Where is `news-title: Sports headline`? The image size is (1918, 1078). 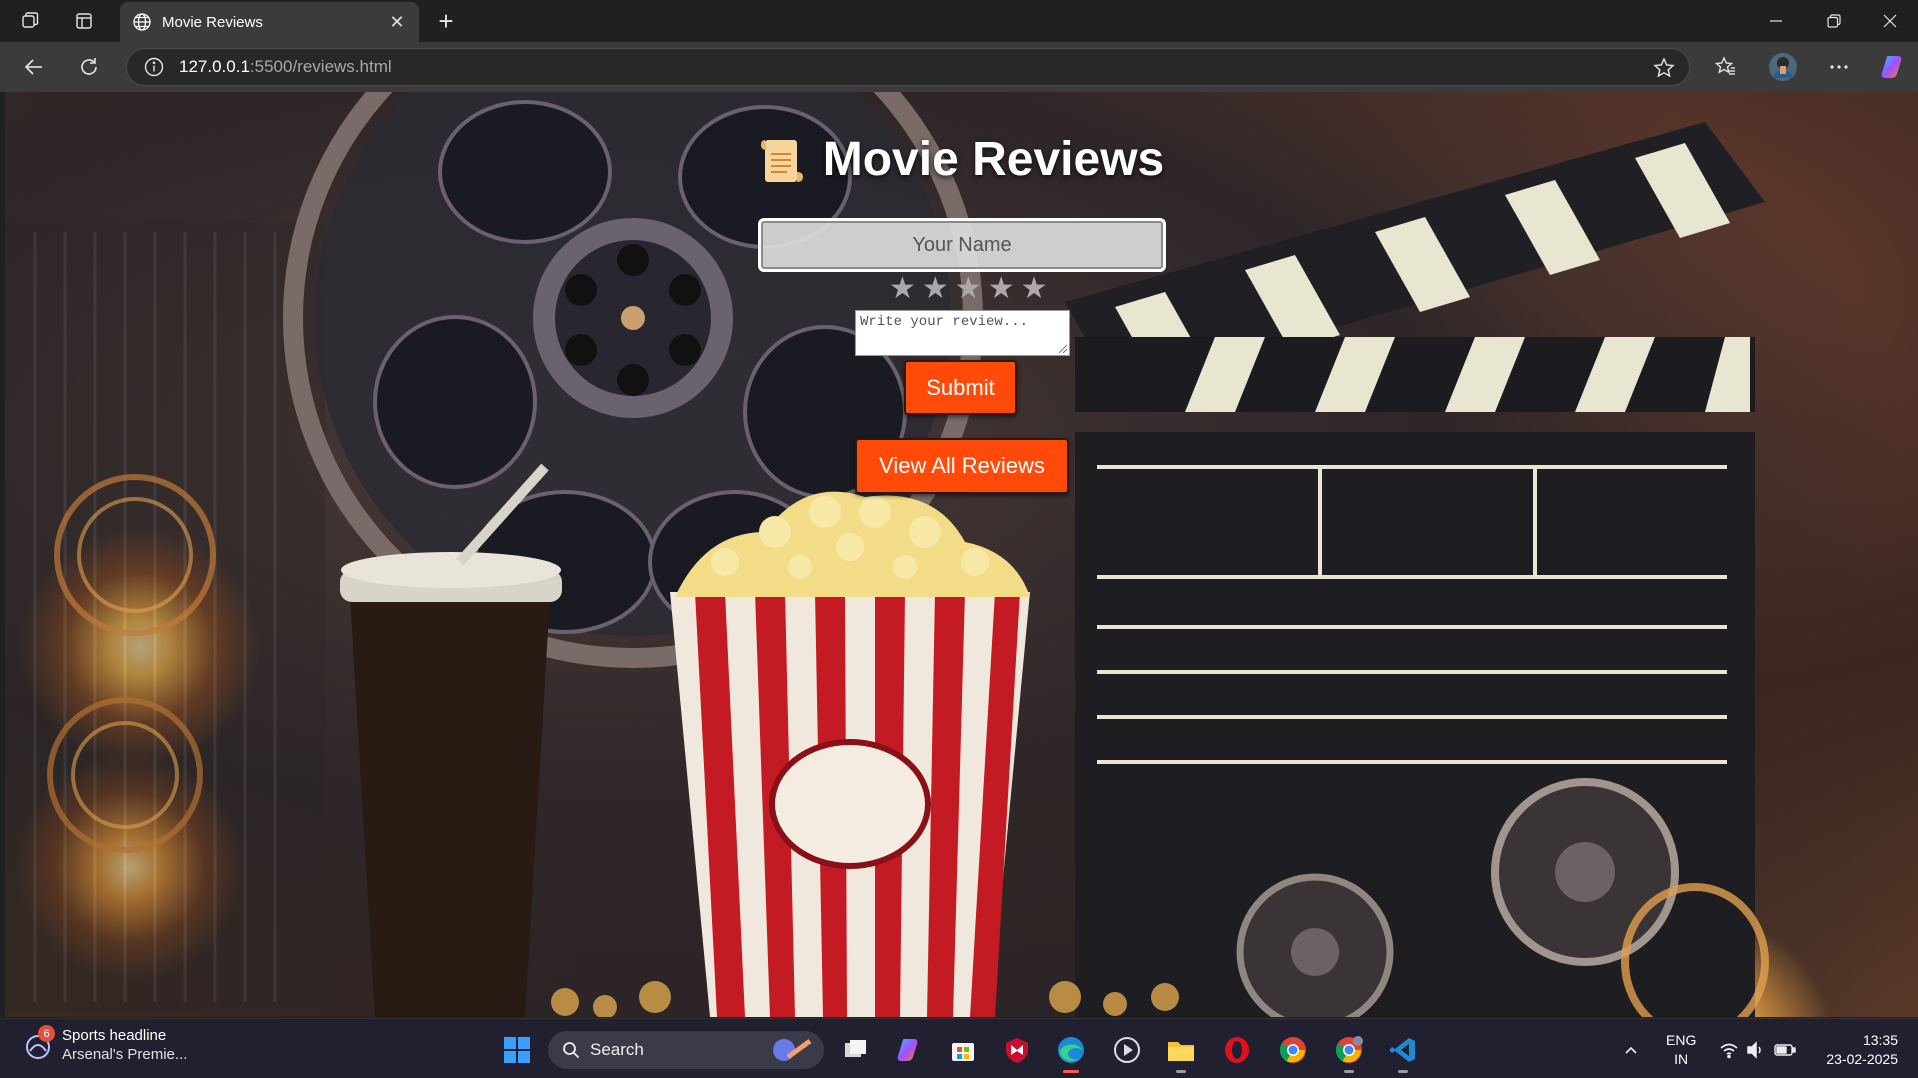 news-title: Sports headline is located at coordinates (114, 1035).